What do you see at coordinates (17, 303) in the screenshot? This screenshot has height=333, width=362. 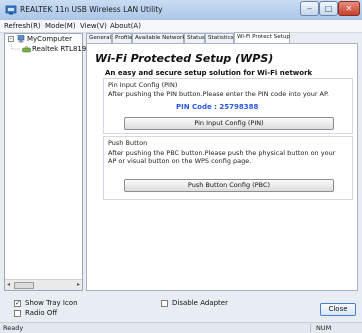 I see `show-tray-icon-checkbox` at bounding box center [17, 303].